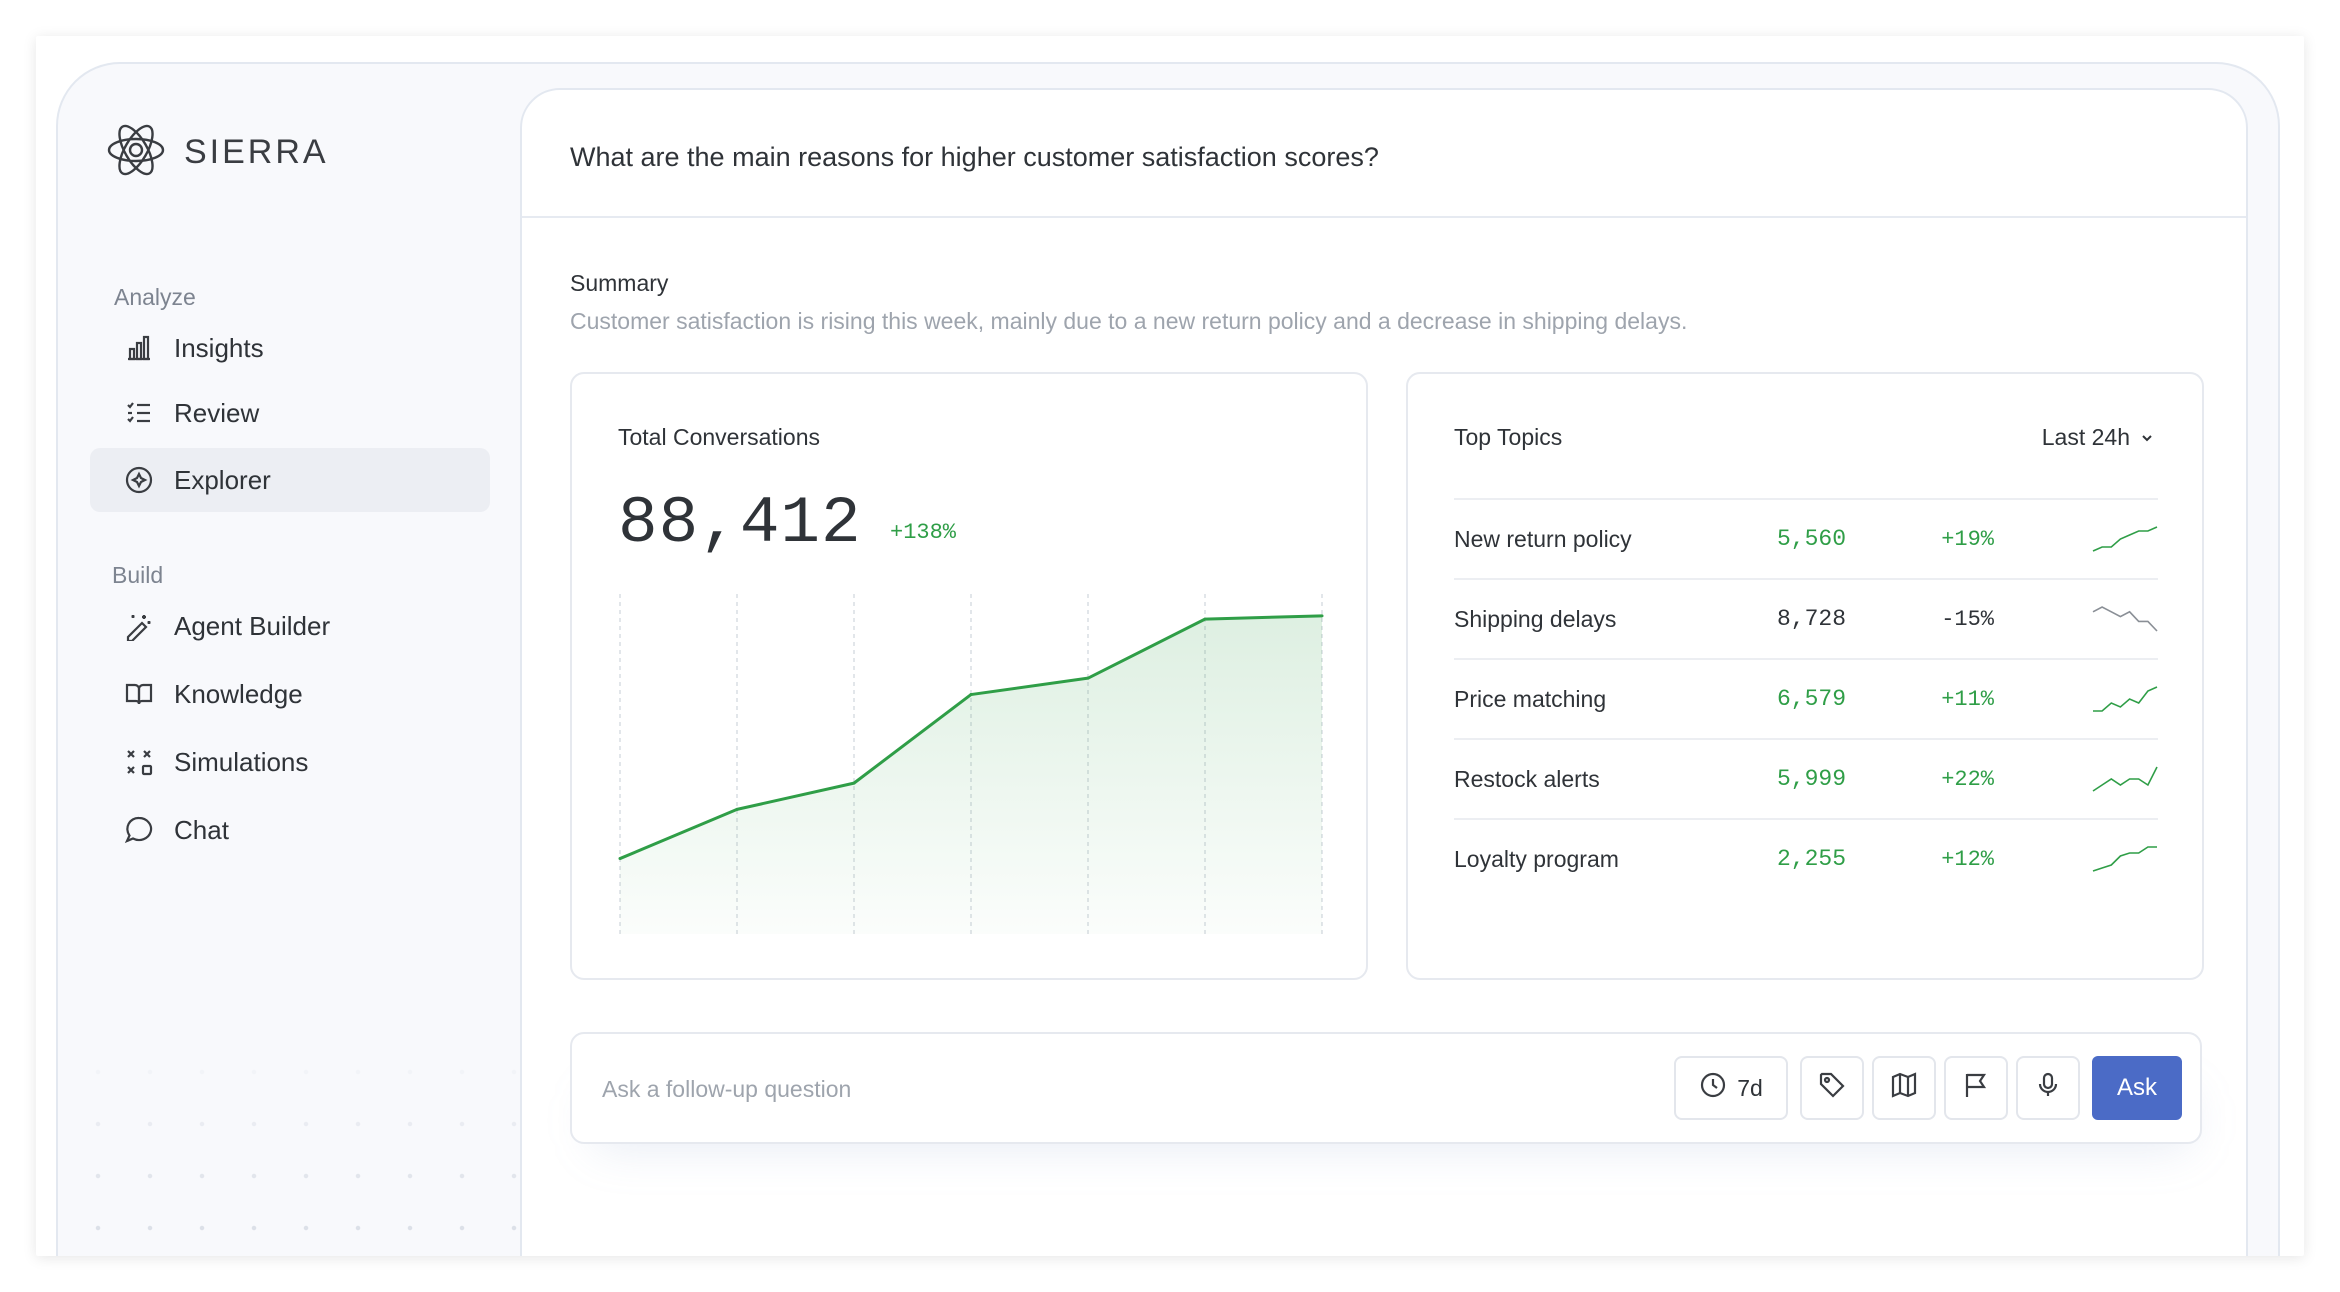  What do you see at coordinates (1543, 538) in the screenshot?
I see `topic-name: New return policy` at bounding box center [1543, 538].